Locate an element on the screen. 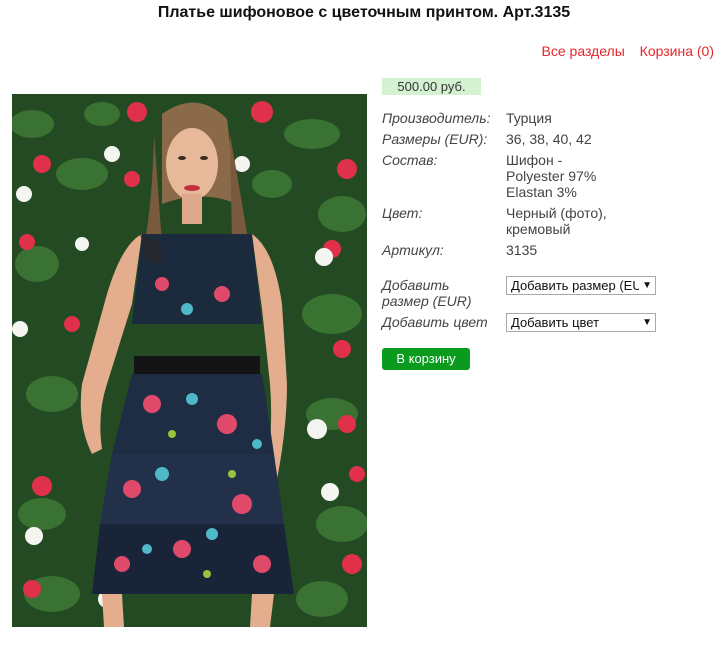 This screenshot has height=651, width=718. property-value: кремовый is located at coordinates (538, 229).